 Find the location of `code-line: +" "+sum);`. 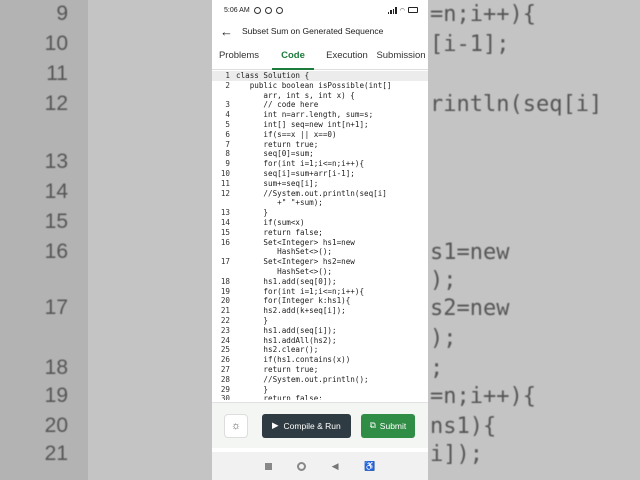

code-line: +" "+sum); is located at coordinates (320, 203).